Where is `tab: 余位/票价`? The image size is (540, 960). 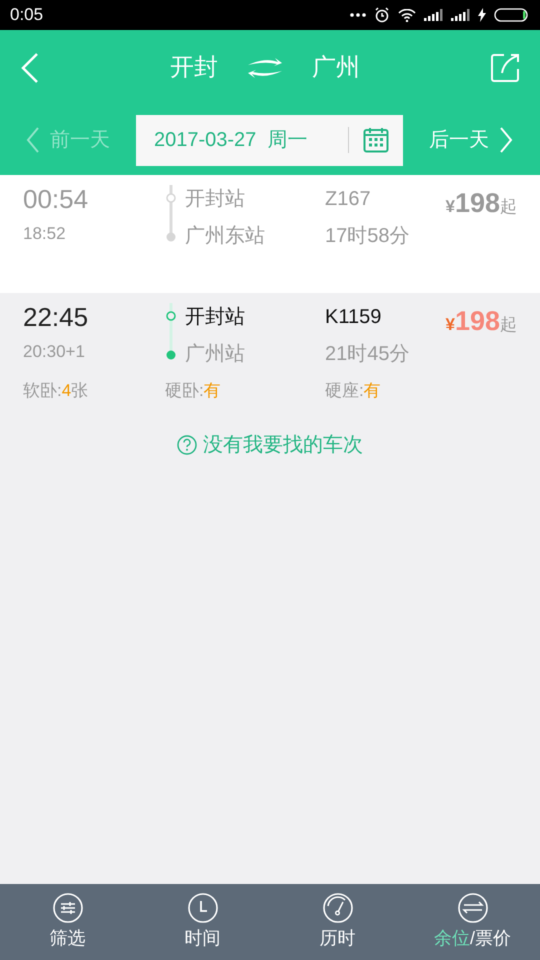
tab: 余位/票价 is located at coordinates (472, 922).